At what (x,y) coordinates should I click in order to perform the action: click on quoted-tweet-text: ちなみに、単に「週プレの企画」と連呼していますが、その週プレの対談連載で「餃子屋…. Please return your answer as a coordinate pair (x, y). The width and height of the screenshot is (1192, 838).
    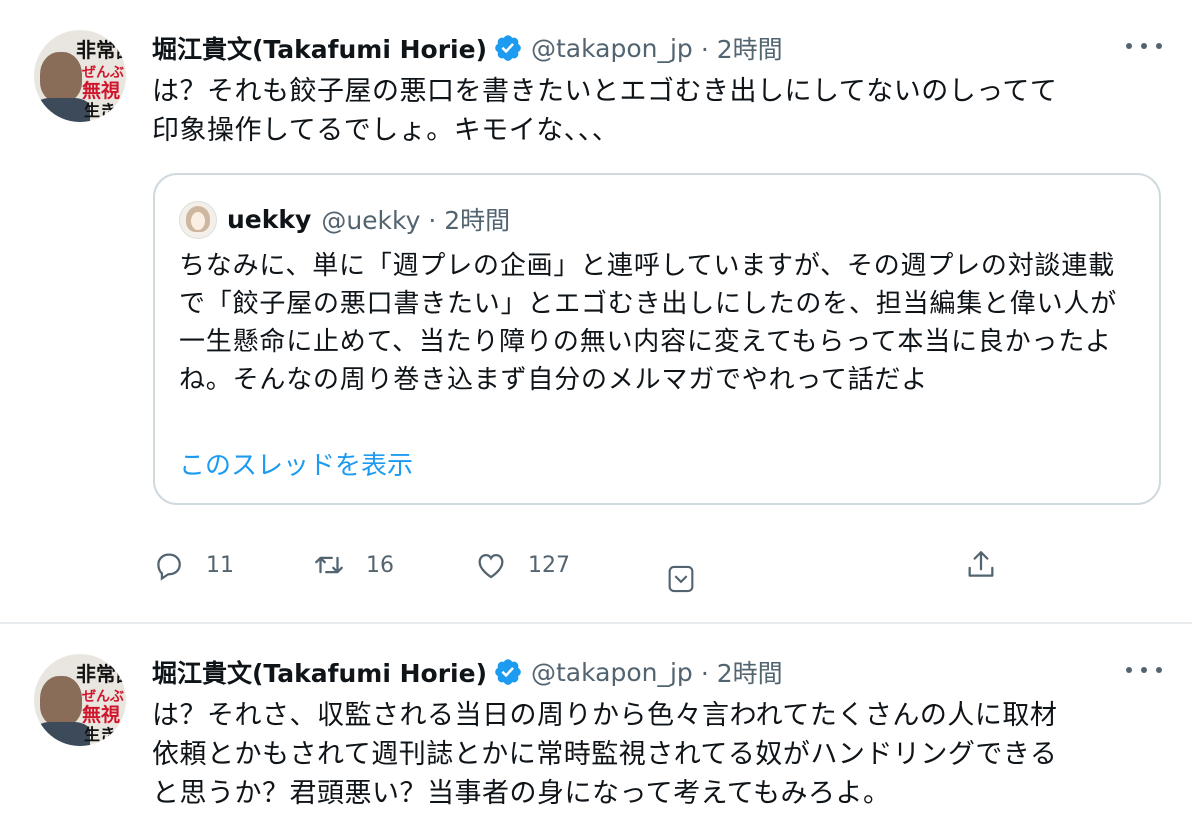
    Looking at the image, I should click on (648, 323).